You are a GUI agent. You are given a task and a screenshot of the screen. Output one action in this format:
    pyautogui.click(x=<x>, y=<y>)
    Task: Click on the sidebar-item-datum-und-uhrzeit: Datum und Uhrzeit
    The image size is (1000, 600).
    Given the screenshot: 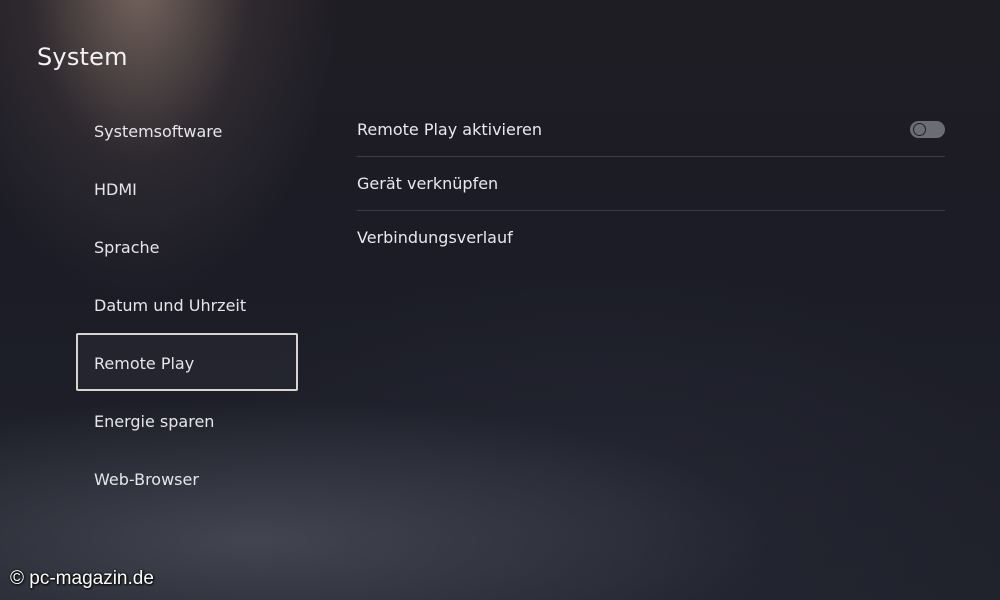 What is the action you would take?
    pyautogui.click(x=187, y=304)
    